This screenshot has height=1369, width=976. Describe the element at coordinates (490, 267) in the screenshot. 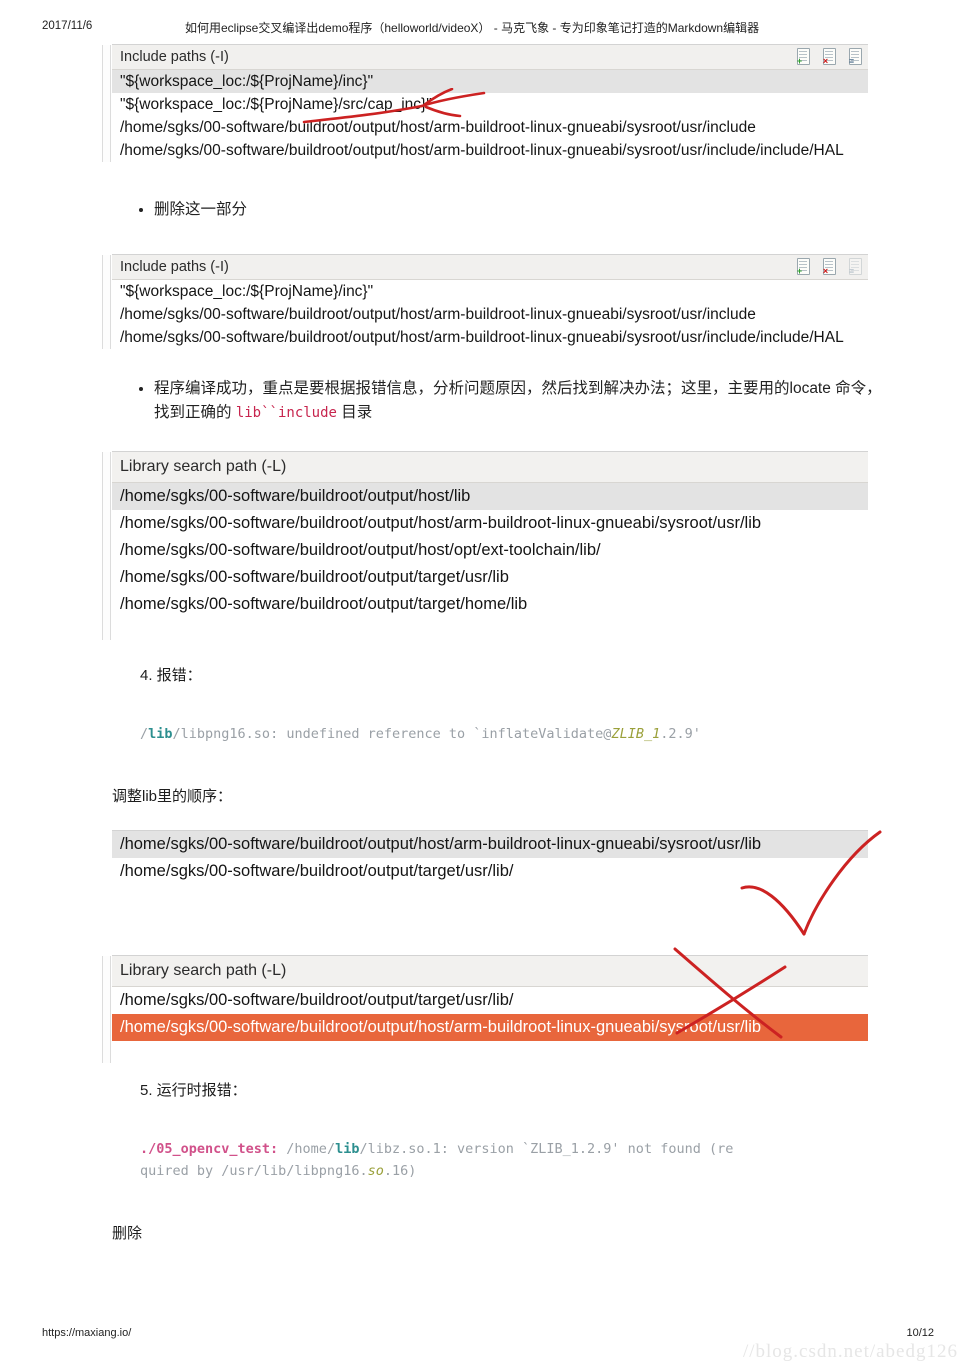

I see `panel-header-include-paths-after: Include paths (-I) + × ≡` at that location.